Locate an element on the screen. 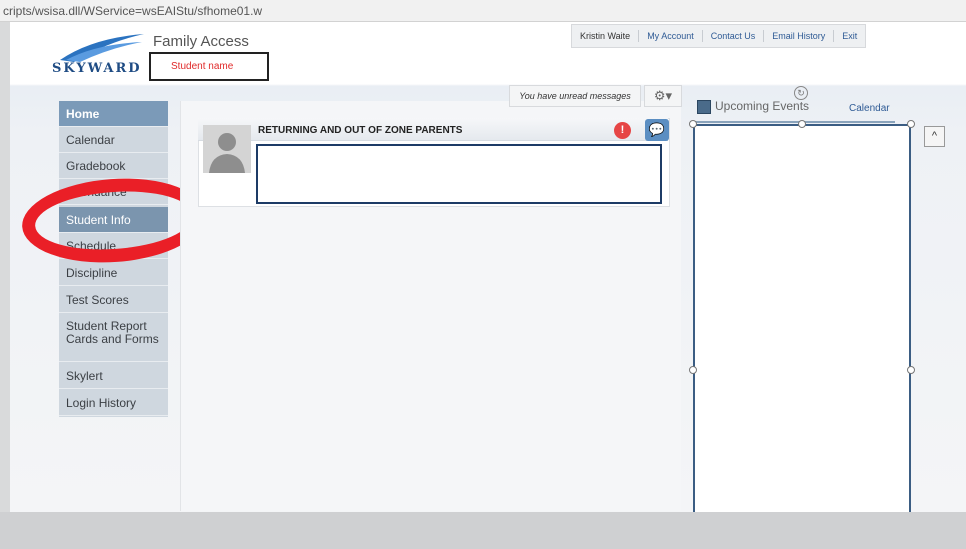 The image size is (966, 549). calendar-link: Calendar is located at coordinates (869, 108).